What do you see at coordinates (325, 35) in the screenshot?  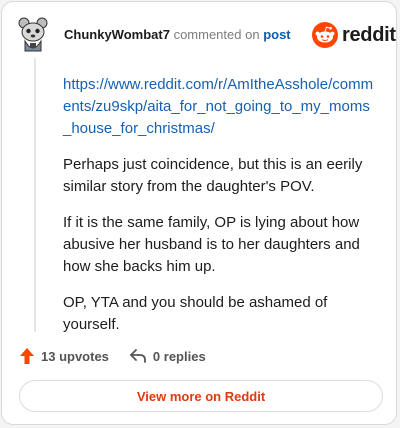 I see `reddit-logo-icon` at bounding box center [325, 35].